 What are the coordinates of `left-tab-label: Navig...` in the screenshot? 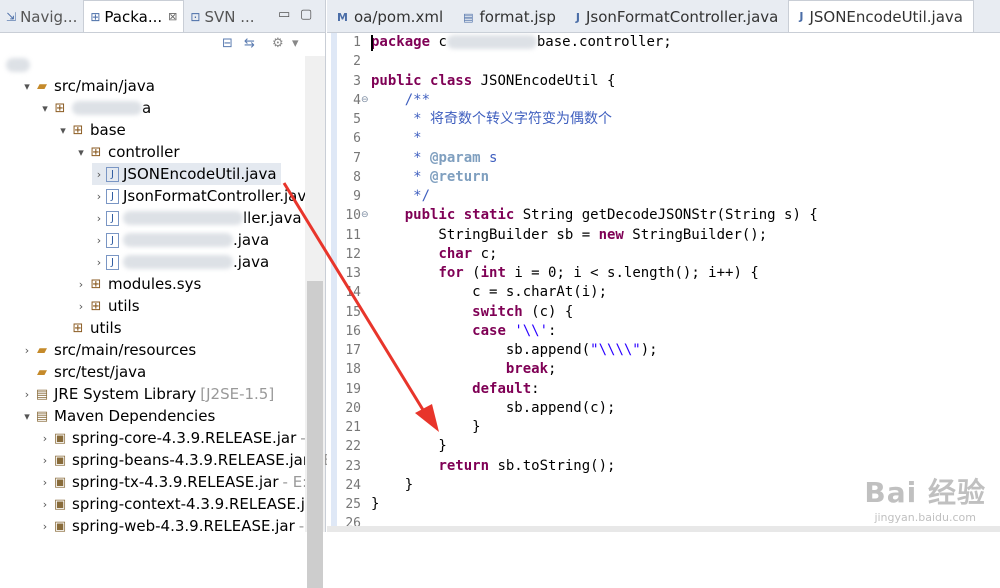 It's located at (49, 17).